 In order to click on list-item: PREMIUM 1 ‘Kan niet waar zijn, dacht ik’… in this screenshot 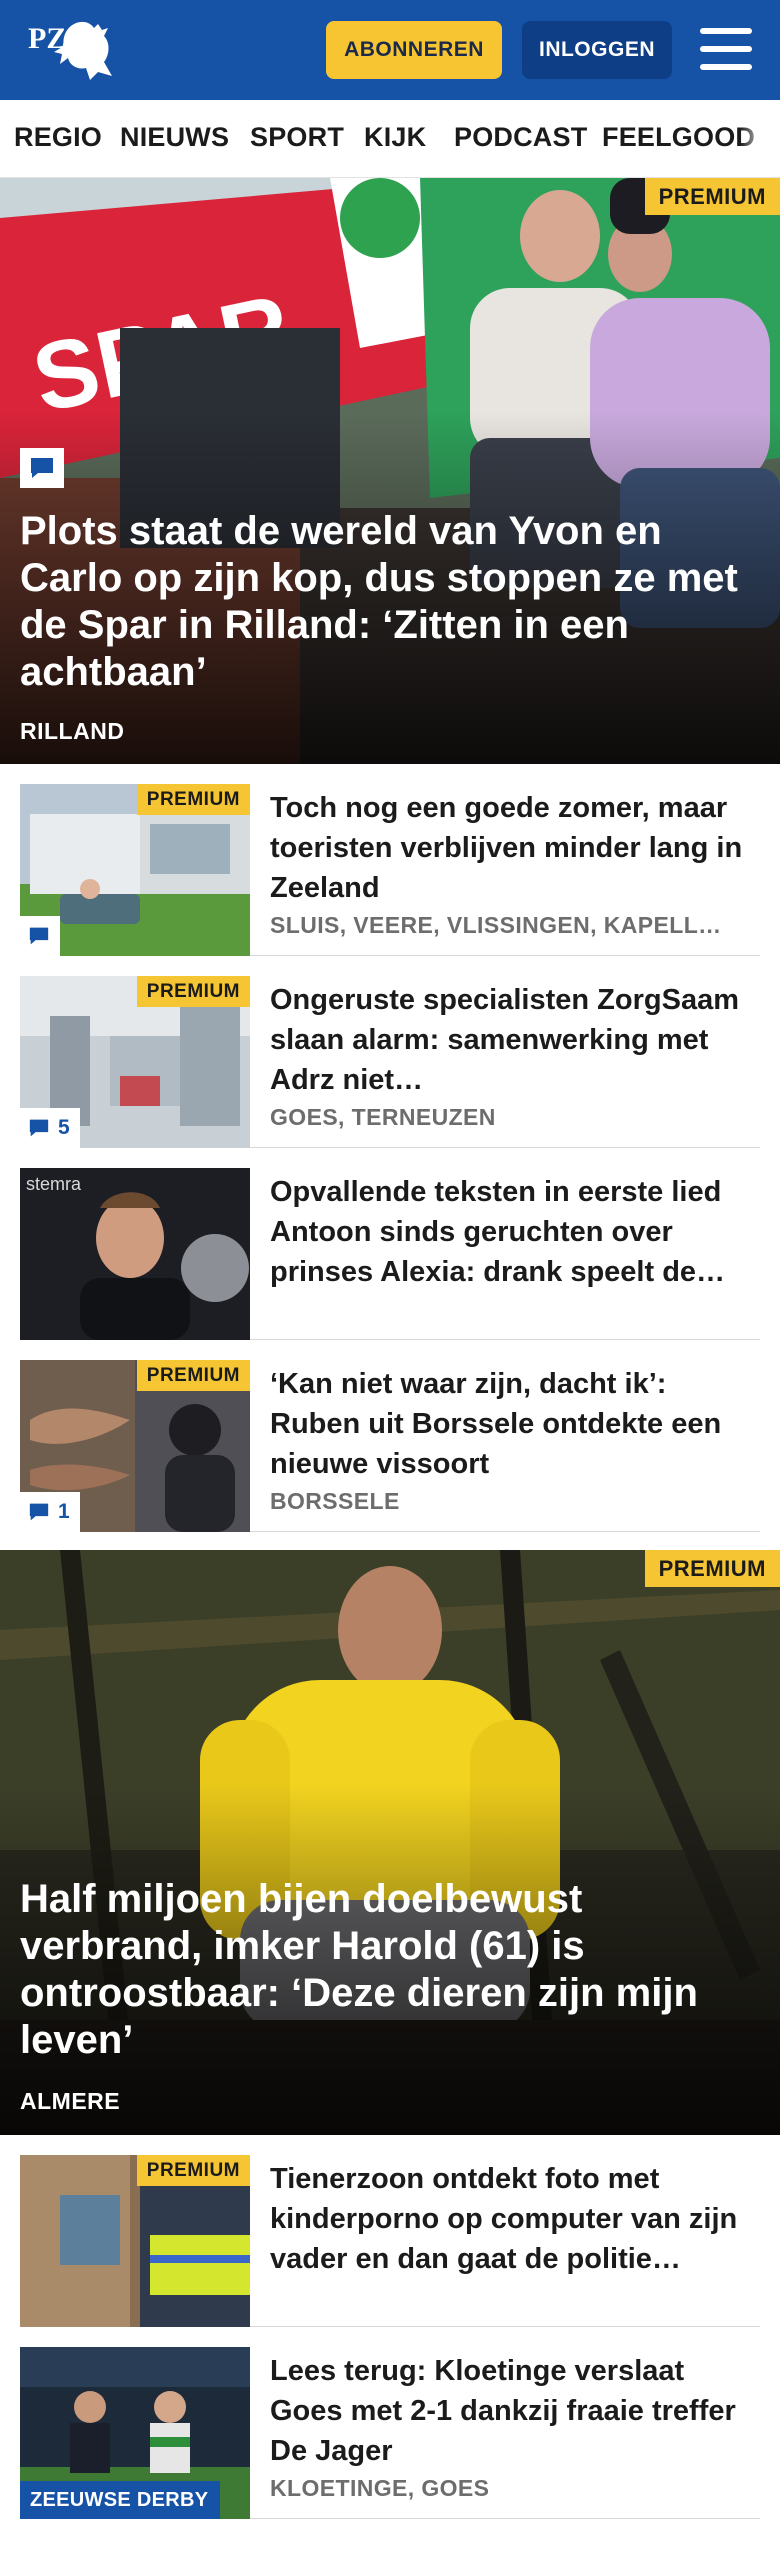, I will do `click(390, 1446)`.